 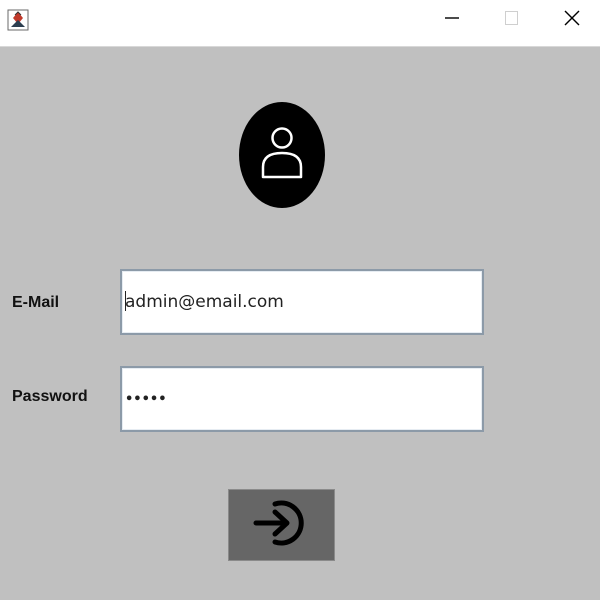 I want to click on sign-in-icon, so click(x=282, y=525).